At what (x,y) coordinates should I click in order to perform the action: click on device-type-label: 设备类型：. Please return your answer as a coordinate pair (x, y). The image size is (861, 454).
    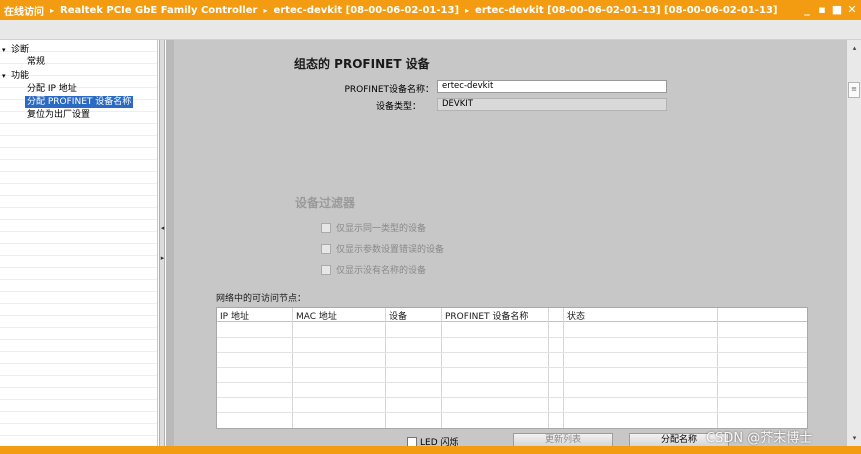
    Looking at the image, I should click on (398, 107).